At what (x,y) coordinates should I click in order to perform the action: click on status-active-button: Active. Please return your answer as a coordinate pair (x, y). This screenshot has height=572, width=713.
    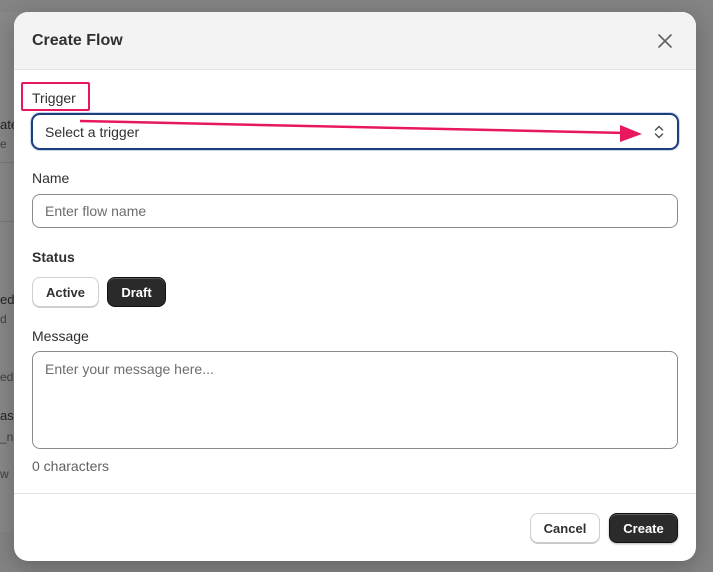
    Looking at the image, I should click on (65, 292).